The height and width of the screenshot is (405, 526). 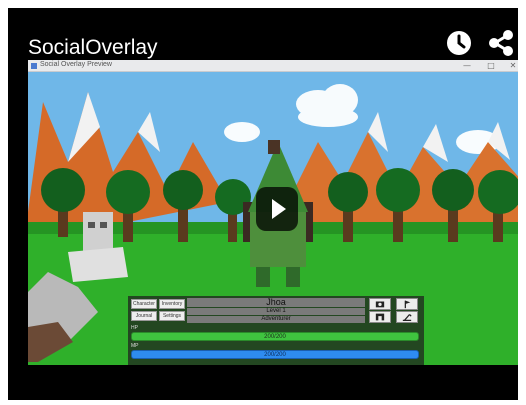 I want to click on camera-icon, so click(x=380, y=304).